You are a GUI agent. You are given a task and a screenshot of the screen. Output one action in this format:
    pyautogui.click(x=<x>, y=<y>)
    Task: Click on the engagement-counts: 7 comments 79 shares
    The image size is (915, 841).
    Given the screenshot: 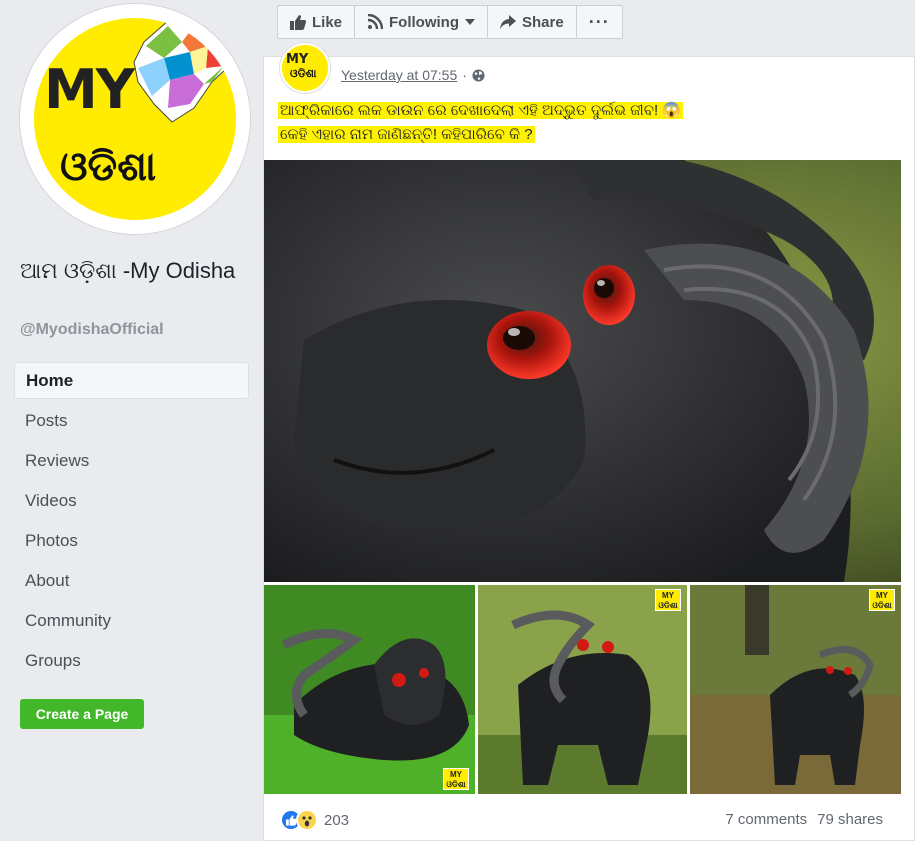 What is the action you would take?
    pyautogui.click(x=804, y=819)
    